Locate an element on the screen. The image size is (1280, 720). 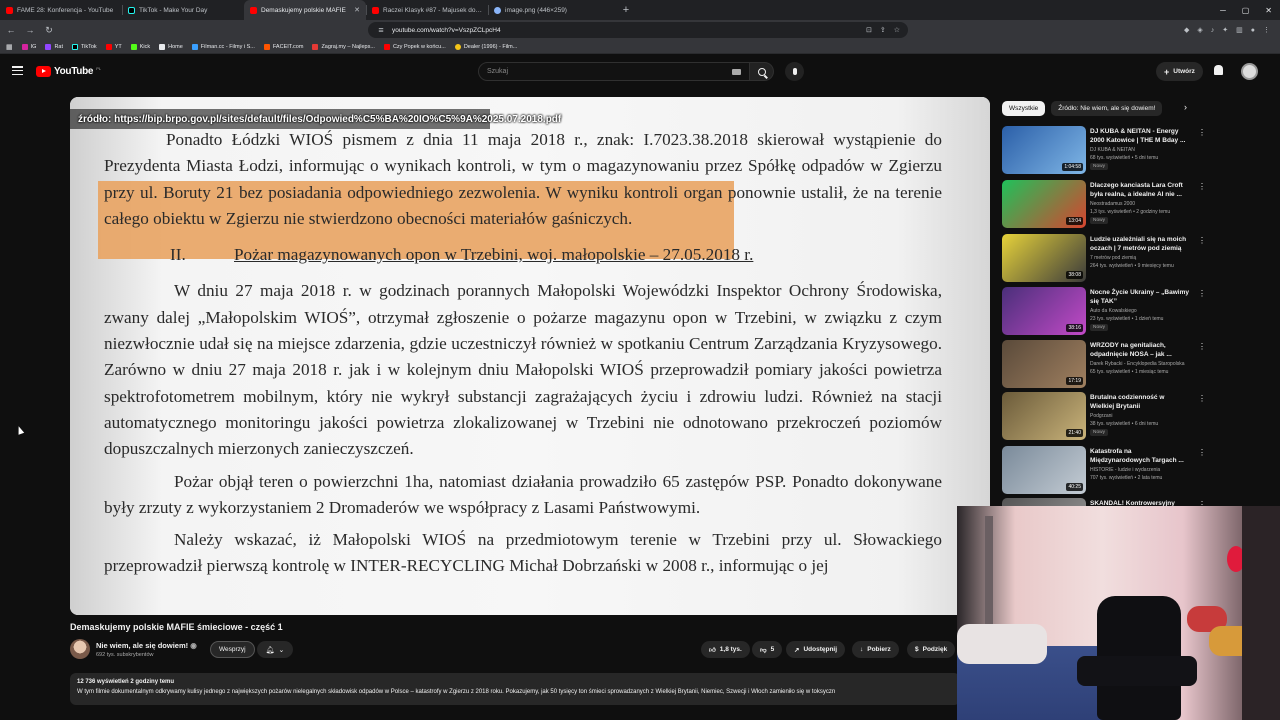
bookmark-item: Kick is located at coordinates (140, 46).